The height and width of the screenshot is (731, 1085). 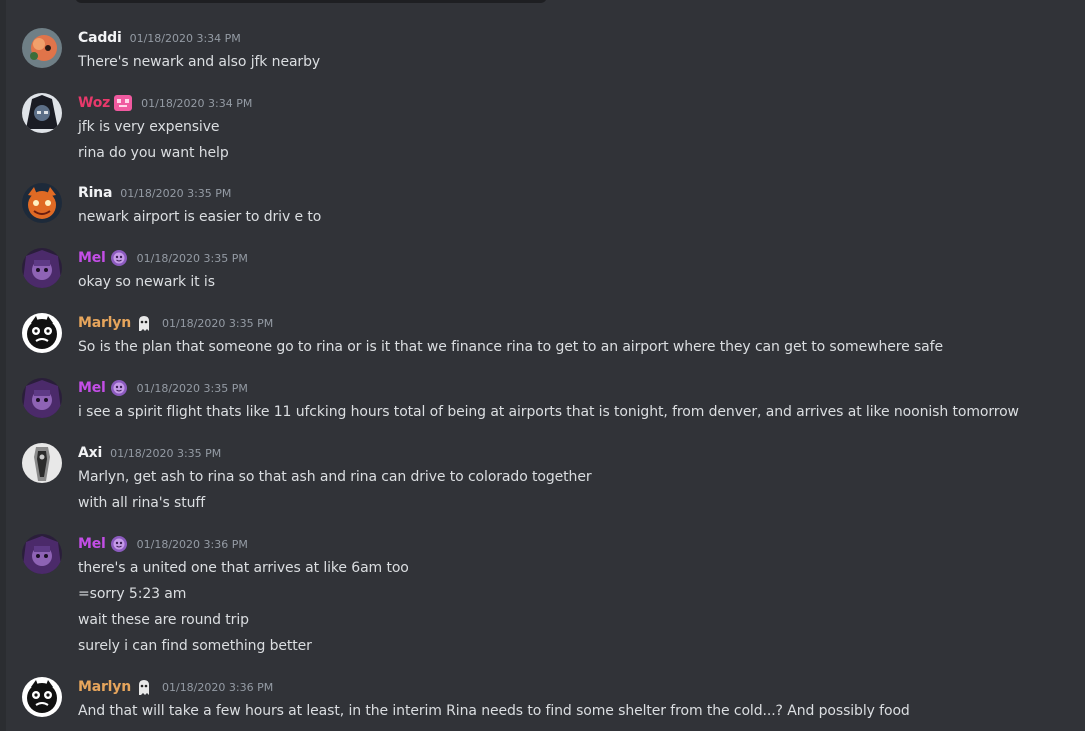 What do you see at coordinates (3, 365) in the screenshot?
I see `left-edge-divider` at bounding box center [3, 365].